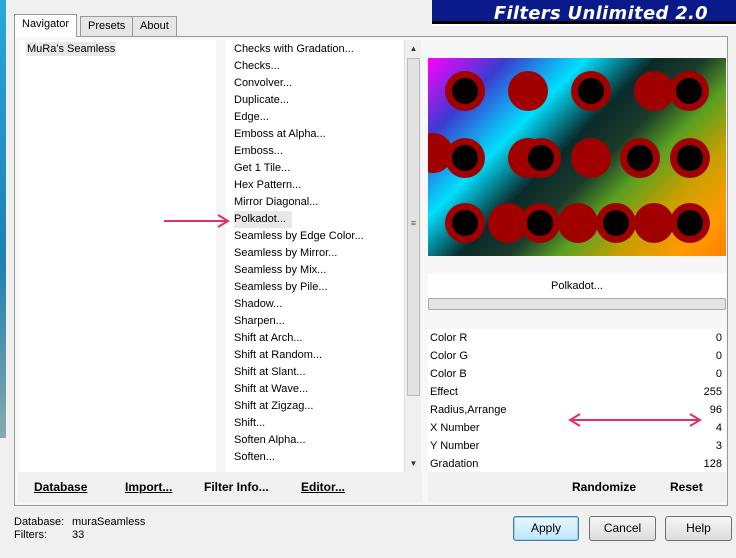  Describe the element at coordinates (109, 522) in the screenshot. I see `database-value: muraSeamless` at that location.